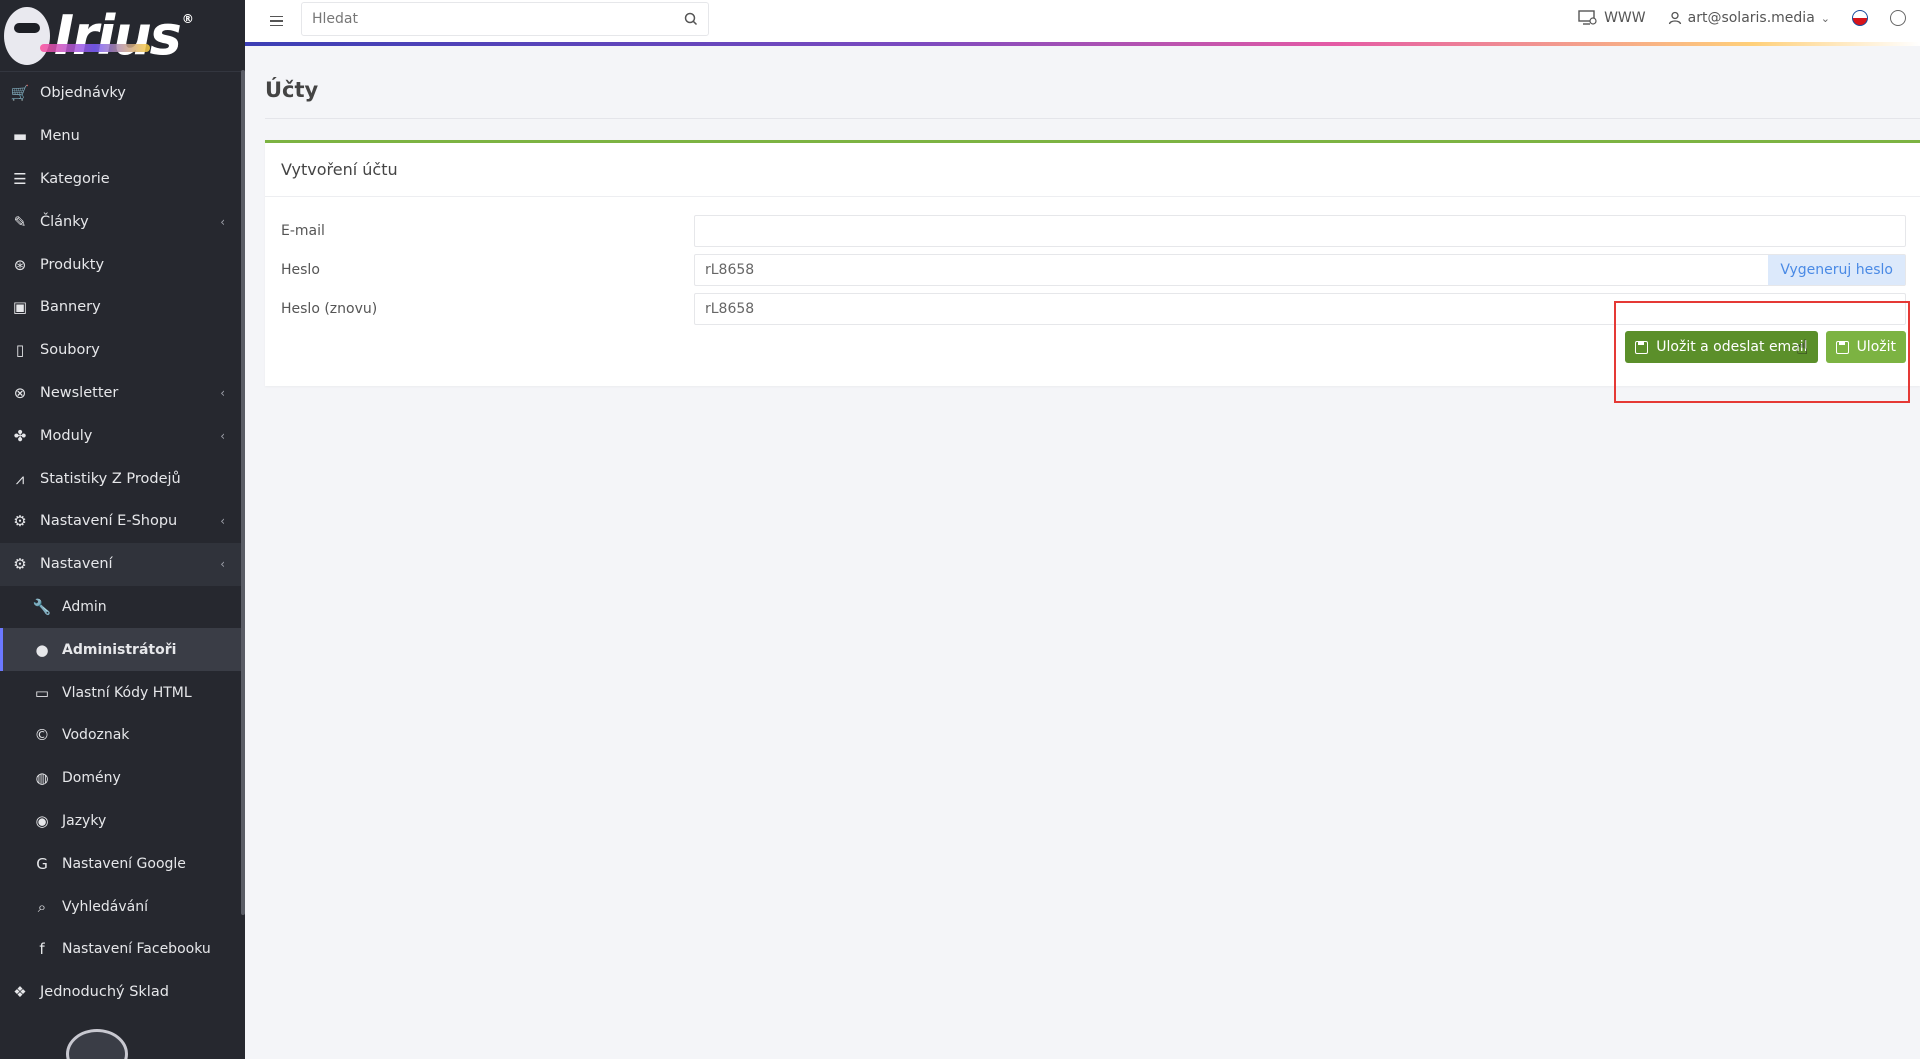  I want to click on power-icon, so click(1898, 18).